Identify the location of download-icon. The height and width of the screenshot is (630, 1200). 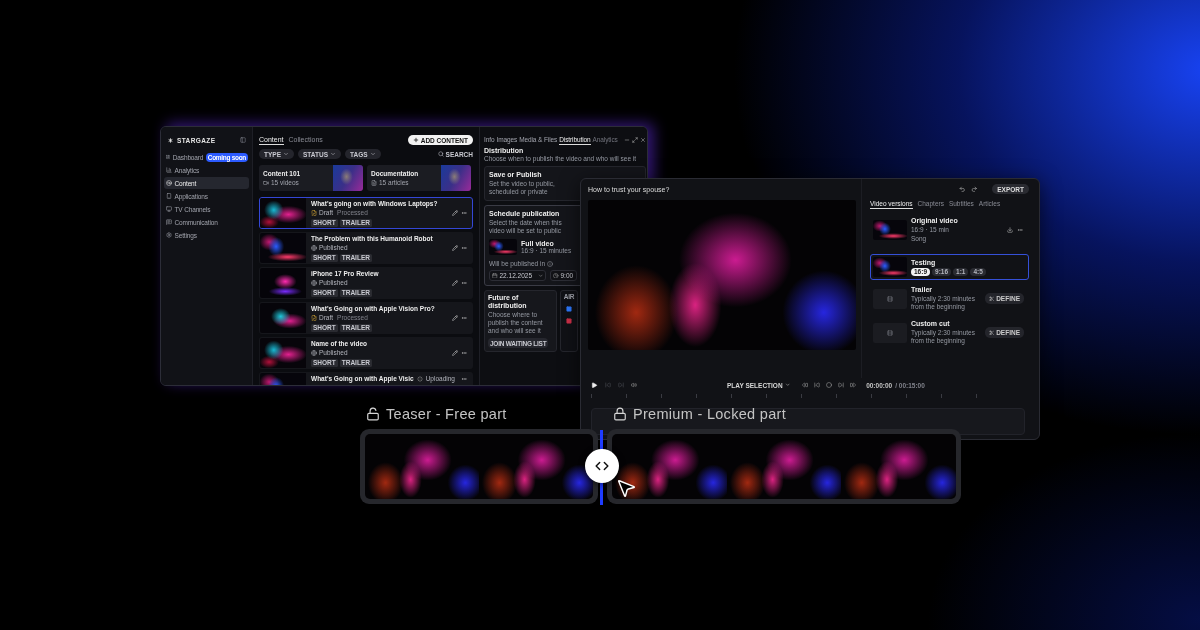
(1010, 230).